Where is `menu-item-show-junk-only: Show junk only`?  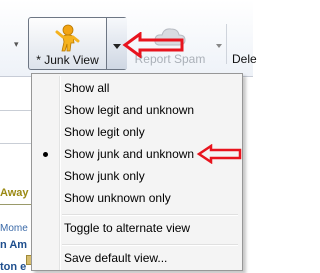 menu-item-show-junk-only: Show junk only is located at coordinates (137, 176).